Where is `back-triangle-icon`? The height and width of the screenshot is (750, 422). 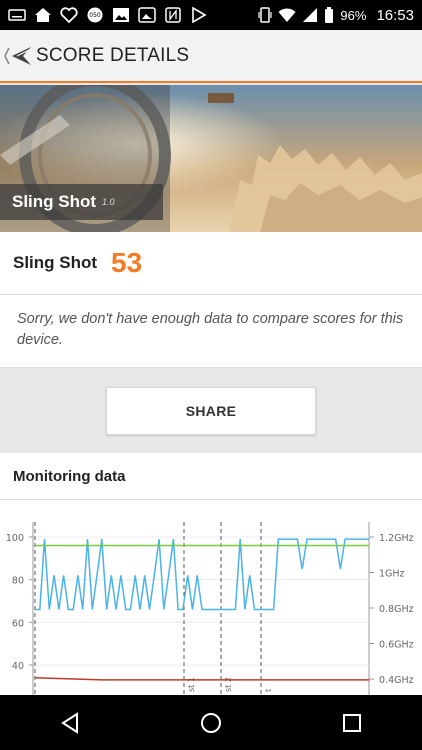
back-triangle-icon is located at coordinates (70, 722).